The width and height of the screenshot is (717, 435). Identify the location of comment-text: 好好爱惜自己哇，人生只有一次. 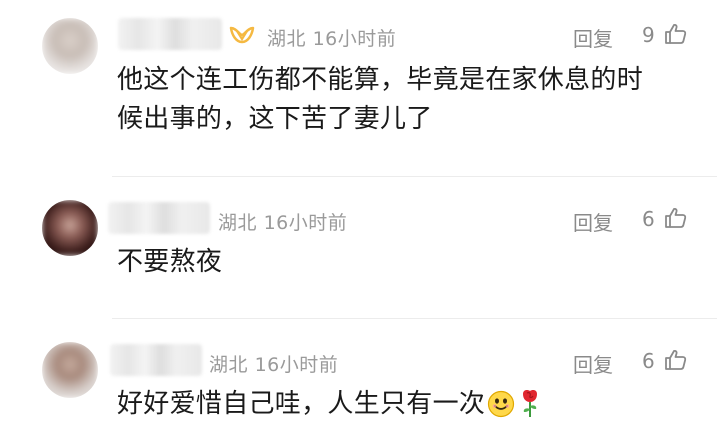
(330, 404).